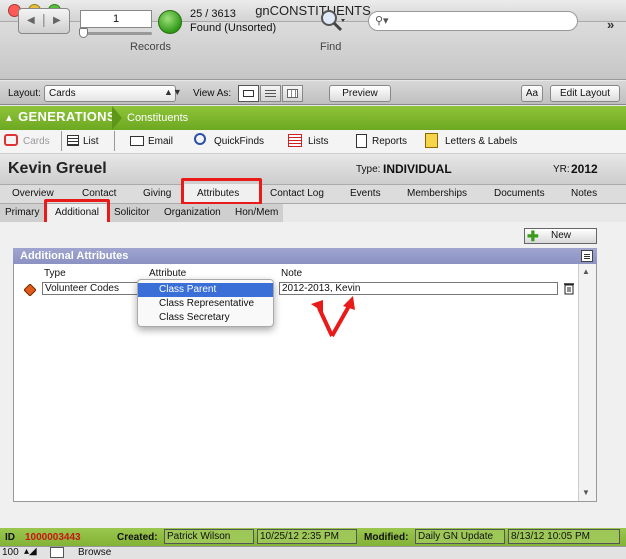 The height and width of the screenshot is (559, 626). I want to click on column-header-attribute: Attribute, so click(168, 273).